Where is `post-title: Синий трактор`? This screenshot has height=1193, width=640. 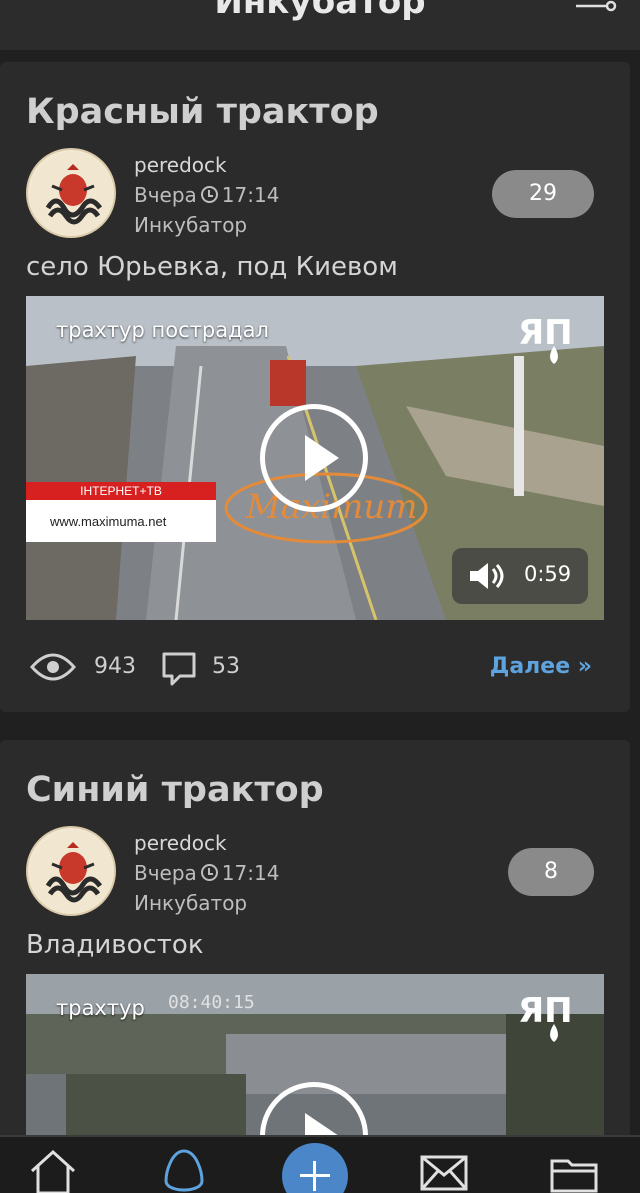
post-title: Синий трактор is located at coordinates (175, 790).